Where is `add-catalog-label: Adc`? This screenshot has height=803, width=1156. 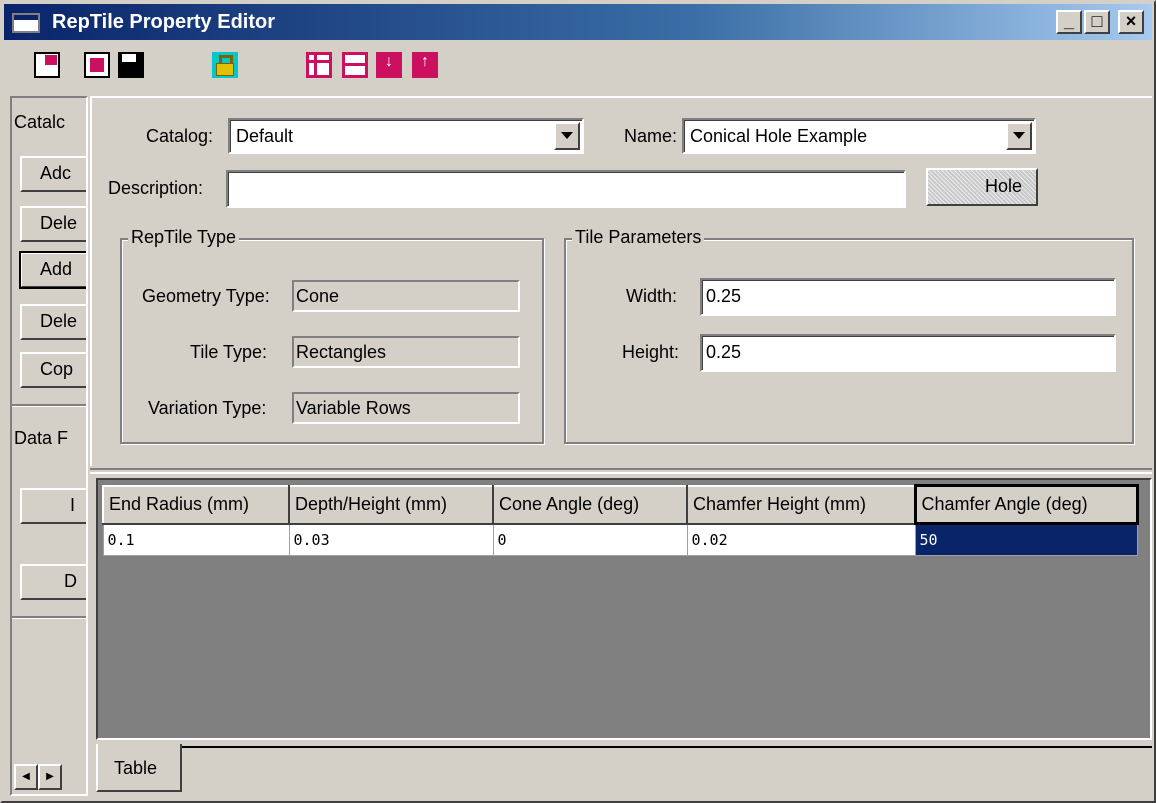 add-catalog-label: Adc is located at coordinates (56, 173).